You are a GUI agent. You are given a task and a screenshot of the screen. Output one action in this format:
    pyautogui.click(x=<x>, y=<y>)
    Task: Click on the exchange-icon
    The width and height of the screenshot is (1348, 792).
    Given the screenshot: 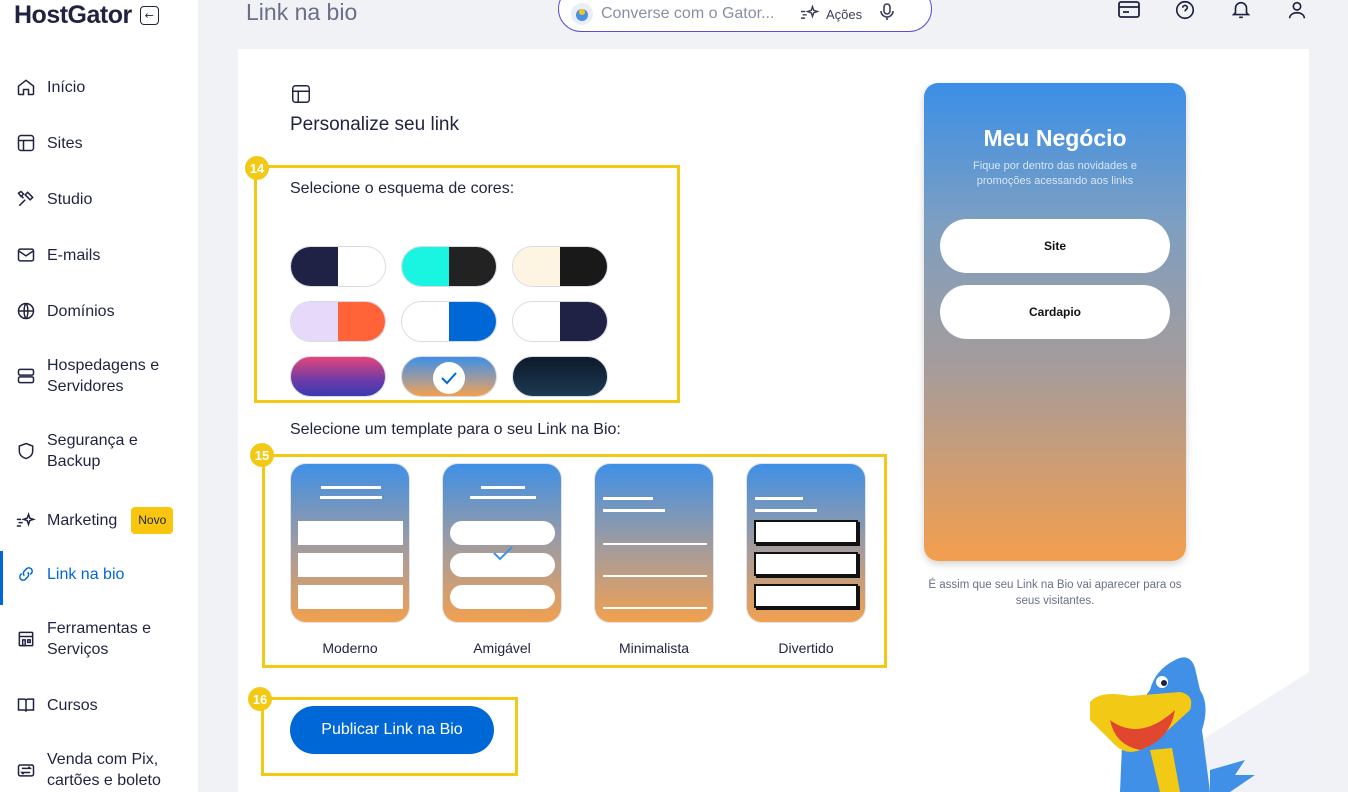 What is the action you would take?
    pyautogui.click(x=26, y=770)
    